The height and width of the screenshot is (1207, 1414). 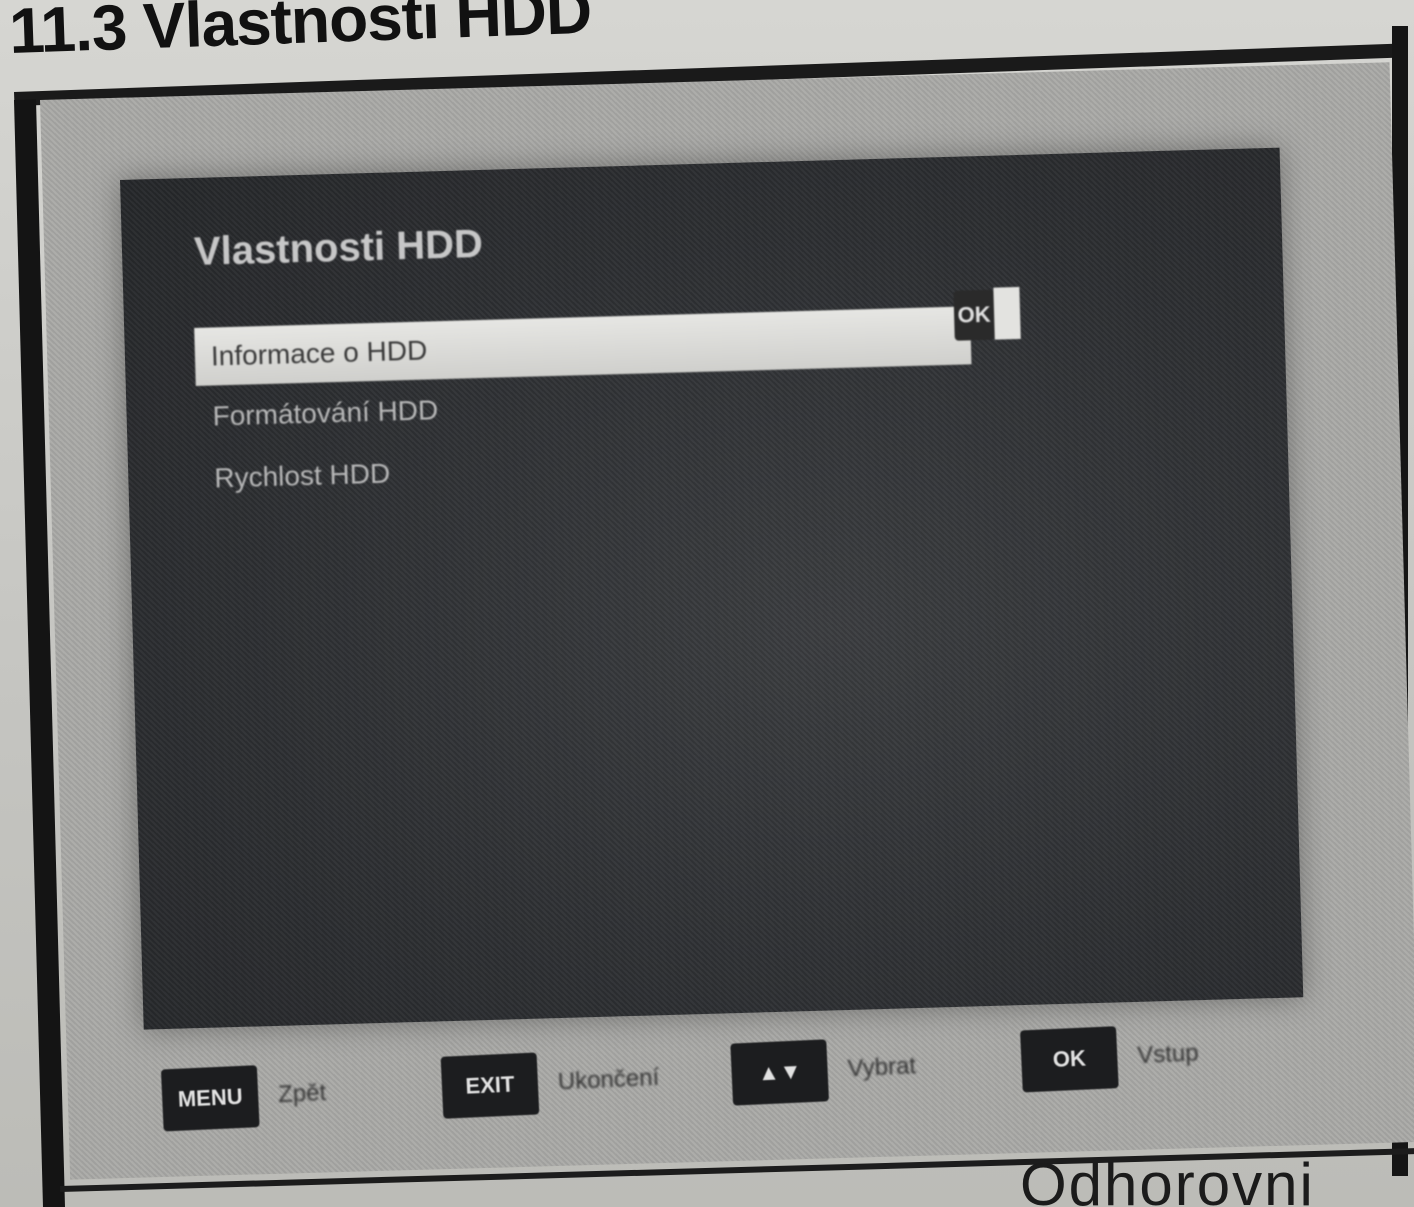 I want to click on ok-key-icon: OK, so click(x=1069, y=1059).